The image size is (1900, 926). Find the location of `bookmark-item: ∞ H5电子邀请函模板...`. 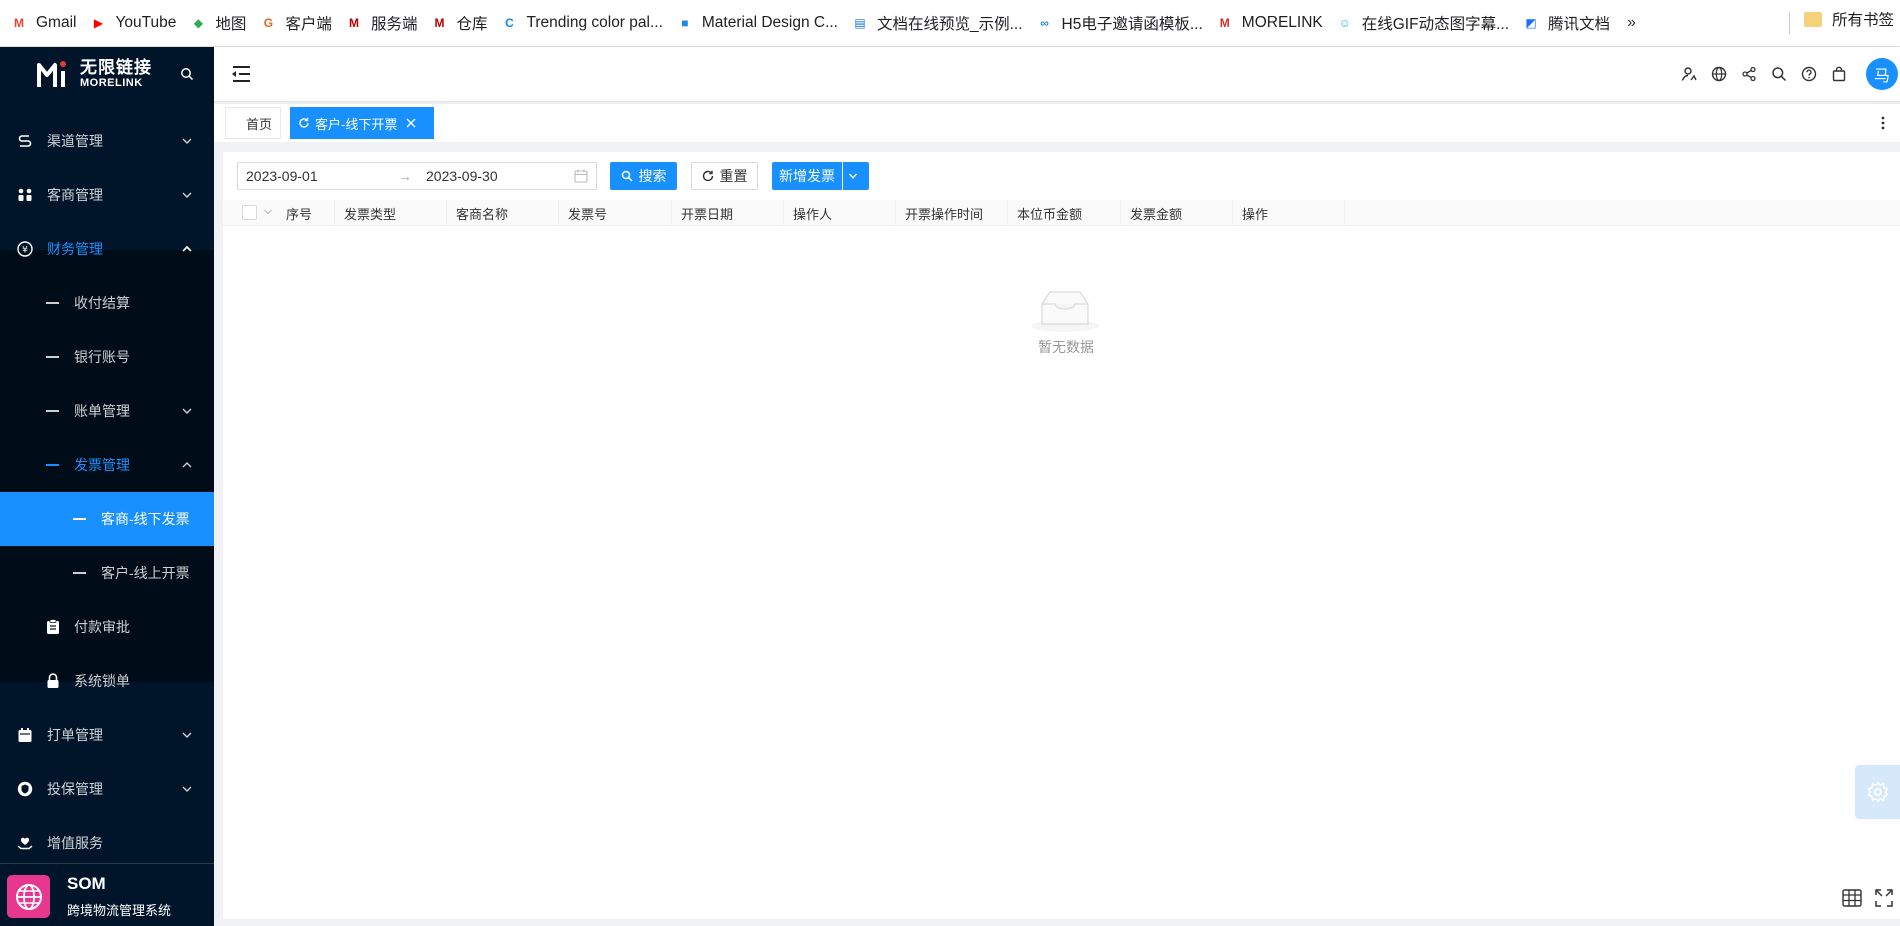

bookmark-item: ∞ H5电子邀请函模板... is located at coordinates (1122, 23).